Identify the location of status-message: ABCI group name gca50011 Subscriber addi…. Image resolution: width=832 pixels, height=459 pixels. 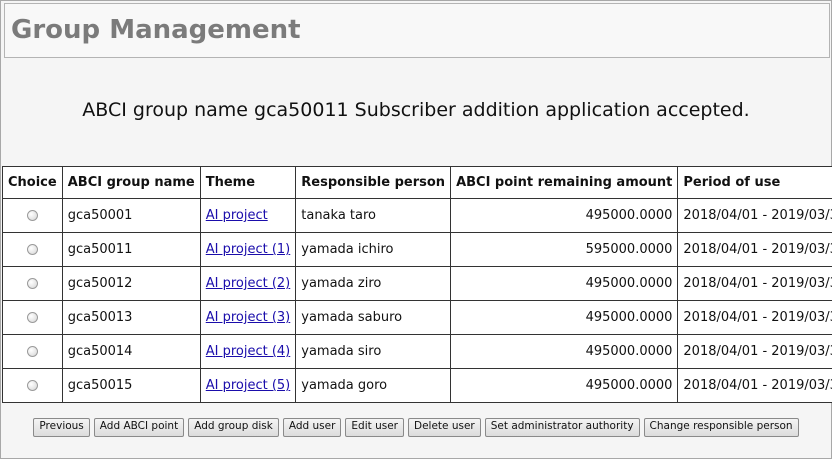
(416, 110).